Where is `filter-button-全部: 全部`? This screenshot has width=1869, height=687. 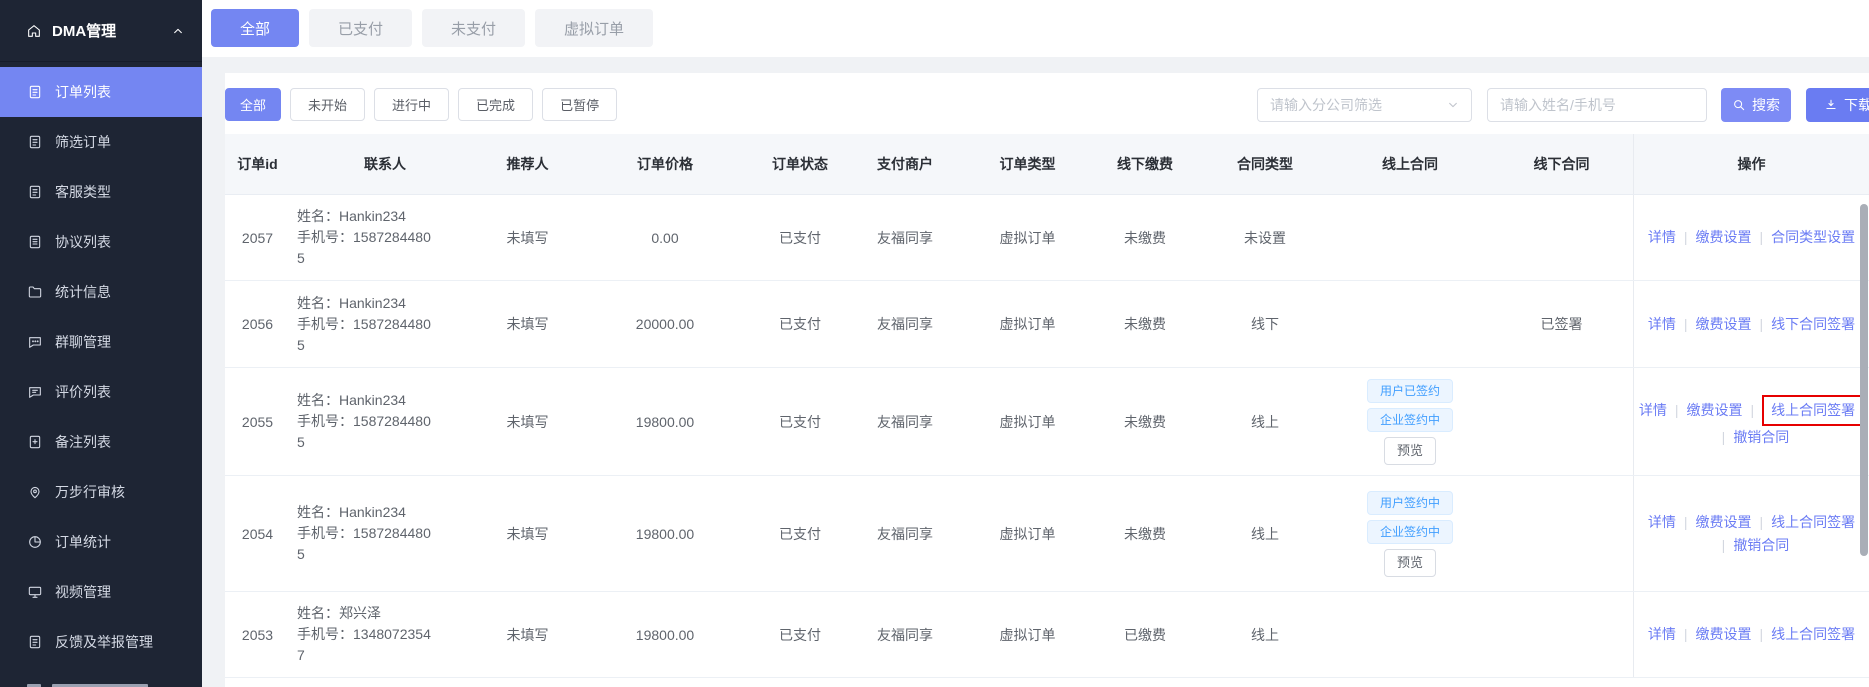
filter-button-全部: 全部 is located at coordinates (253, 104).